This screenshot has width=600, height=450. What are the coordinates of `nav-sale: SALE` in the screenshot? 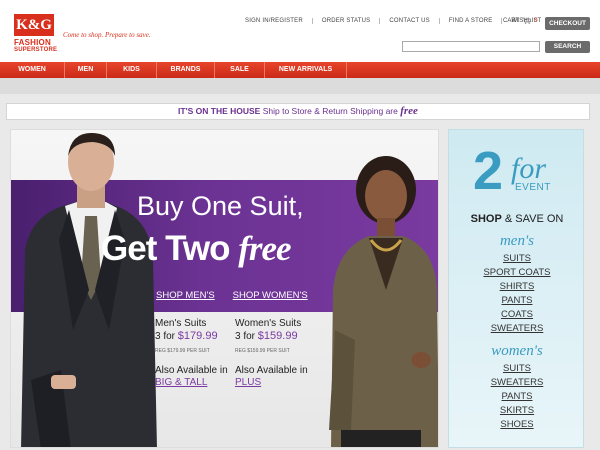 It's located at (240, 70).